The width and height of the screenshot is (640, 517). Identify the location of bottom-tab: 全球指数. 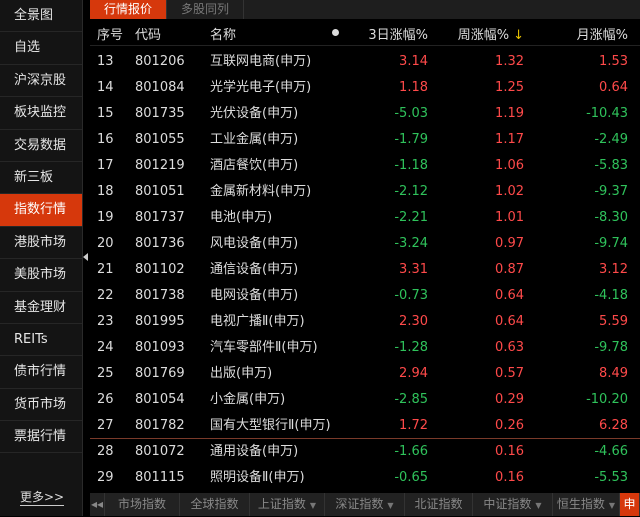
(215, 504).